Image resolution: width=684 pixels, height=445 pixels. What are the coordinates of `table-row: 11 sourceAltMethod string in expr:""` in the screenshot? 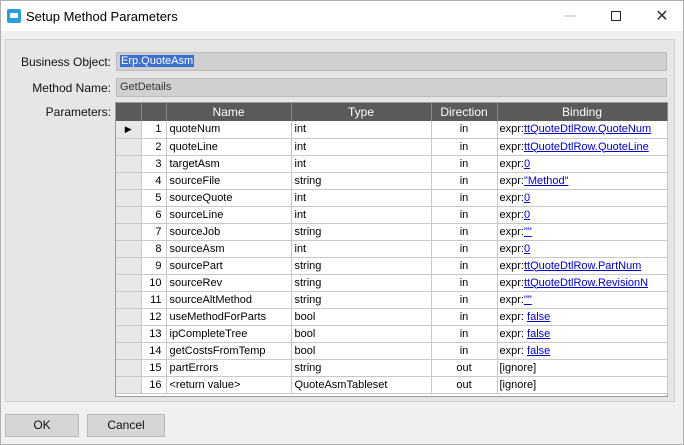 It's located at (392, 300).